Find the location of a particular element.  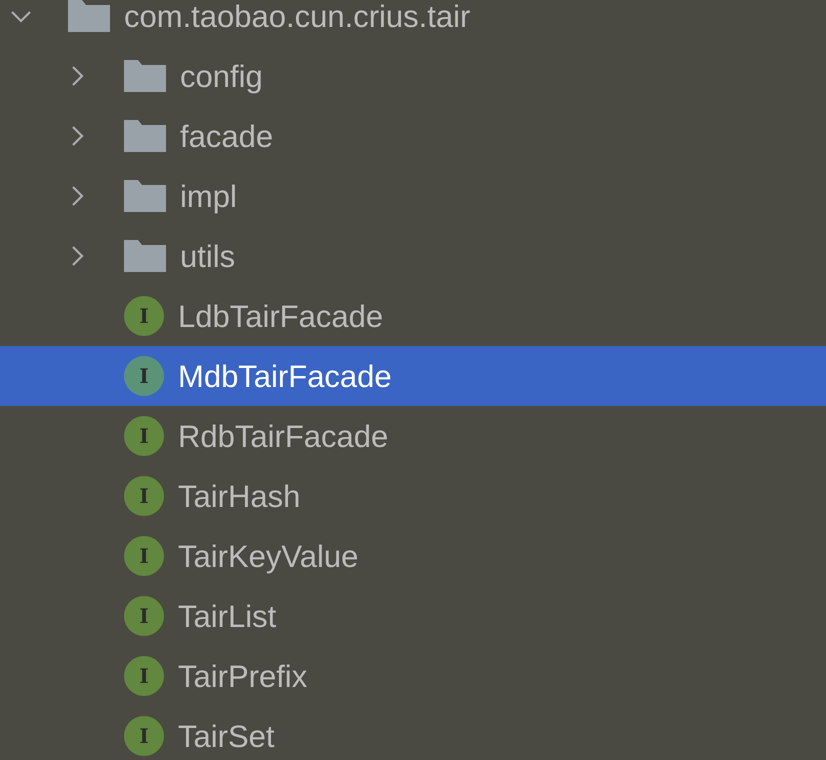

tree-label: TairHash is located at coordinates (239, 496).